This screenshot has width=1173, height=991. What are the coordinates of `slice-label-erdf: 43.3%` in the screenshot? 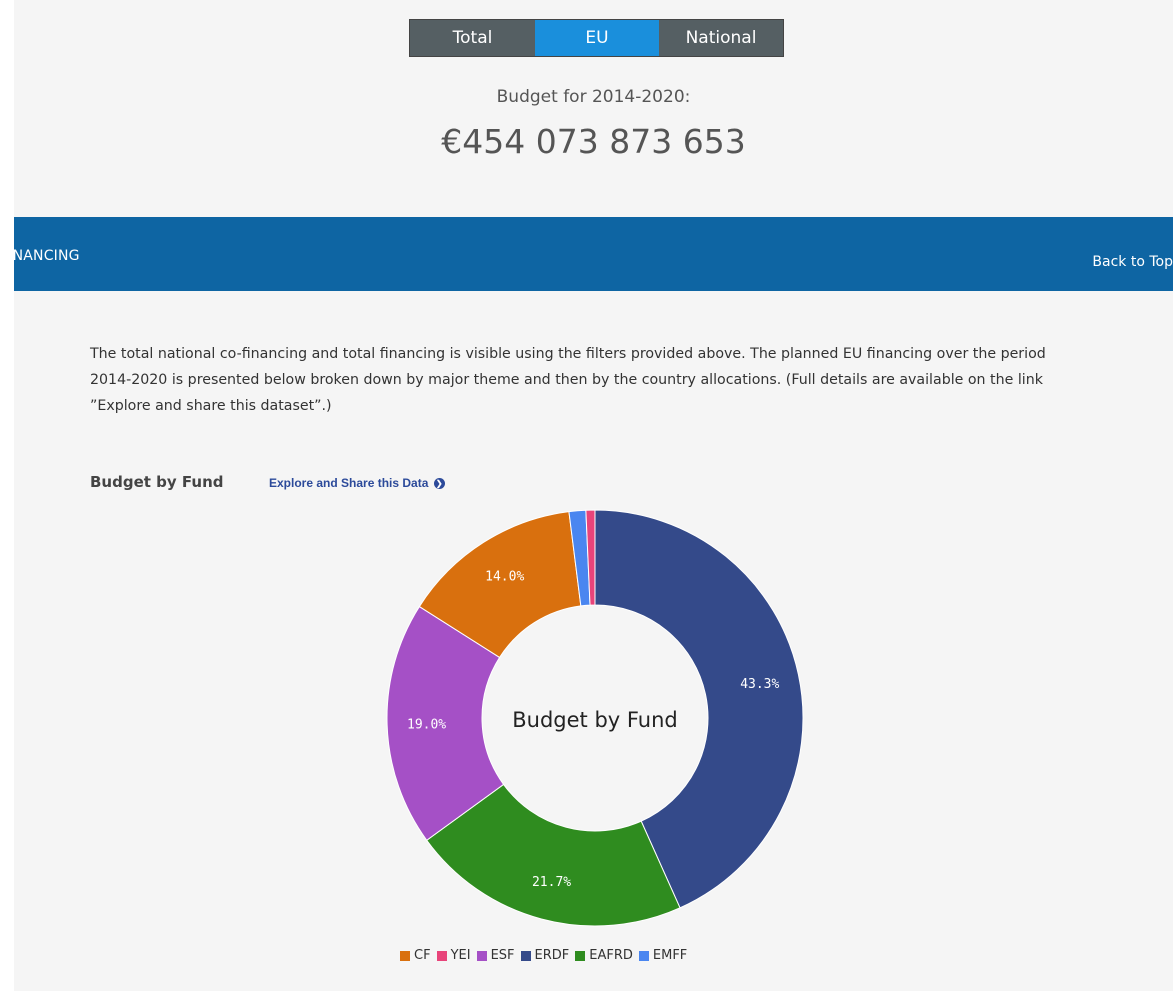 It's located at (759, 684).